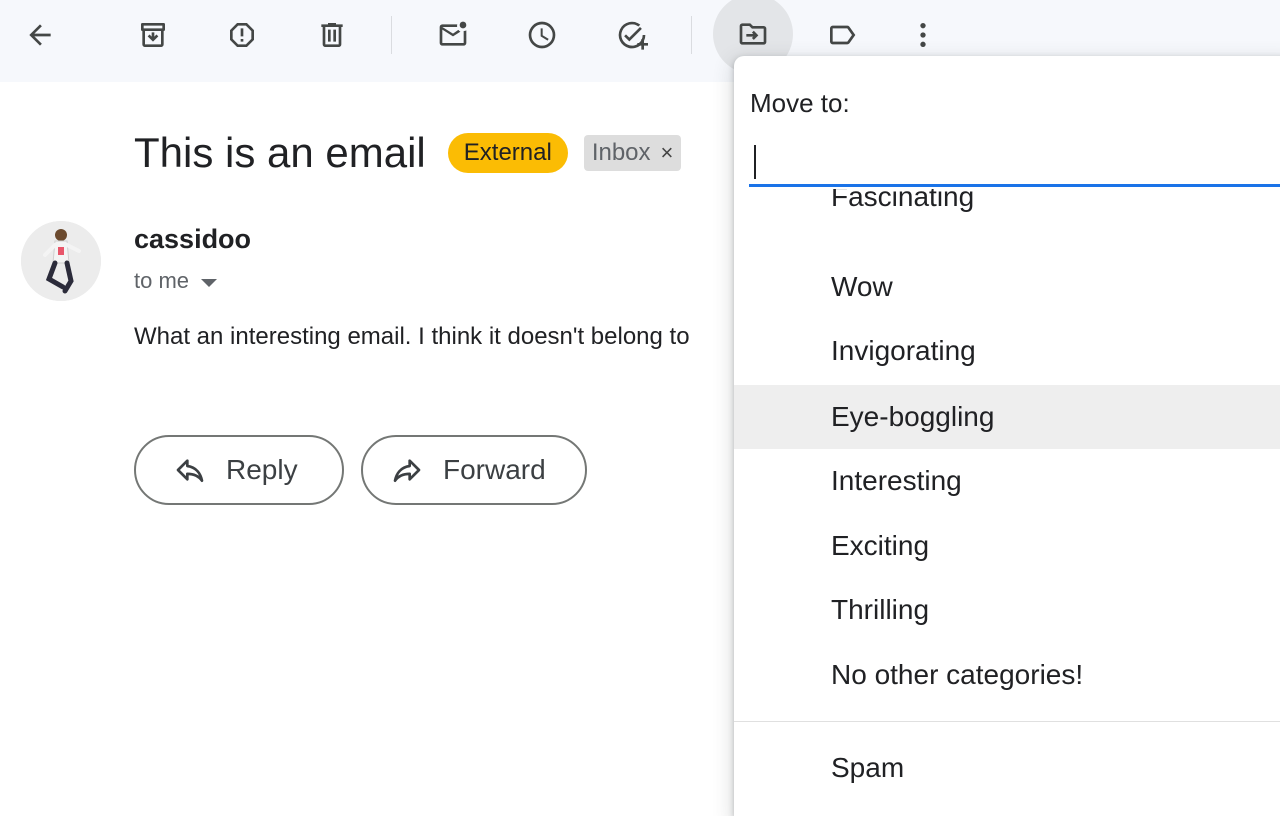 This screenshot has height=816, width=1280. I want to click on delete-icon, so click(332, 35).